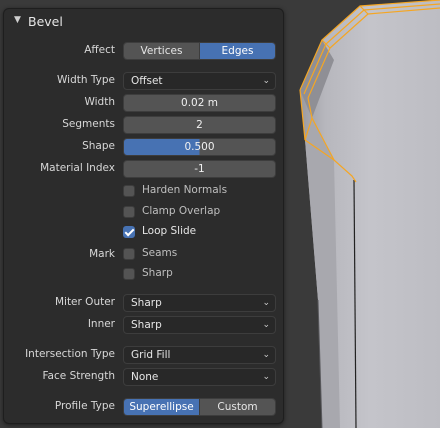 This screenshot has width=440, height=428. I want to click on shape-row: Shape 0.500, so click(143, 147).